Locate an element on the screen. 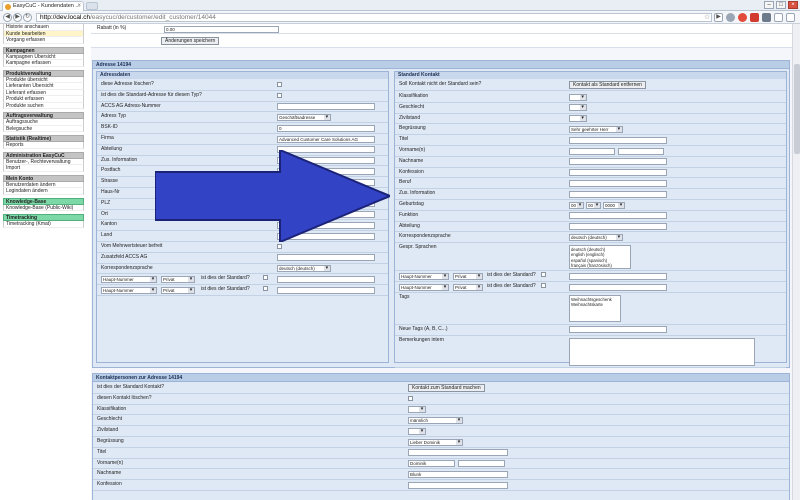 The image size is (800, 500). new-tab-button is located at coordinates (92, 6).